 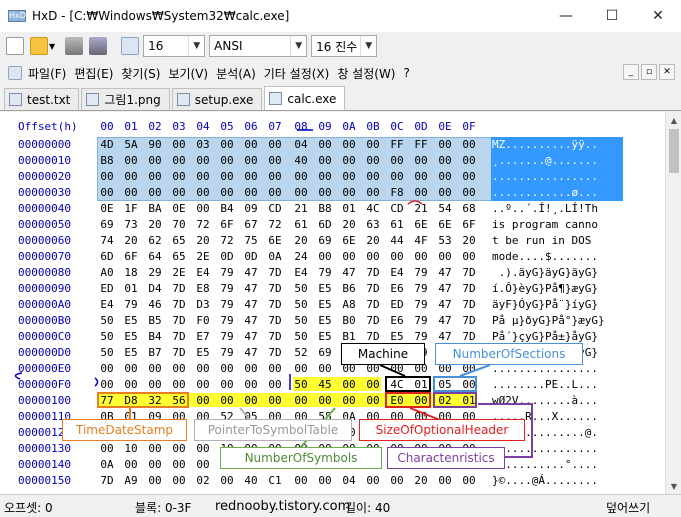 I want to click on tab-setup-exe: setup.exe, so click(x=217, y=99).